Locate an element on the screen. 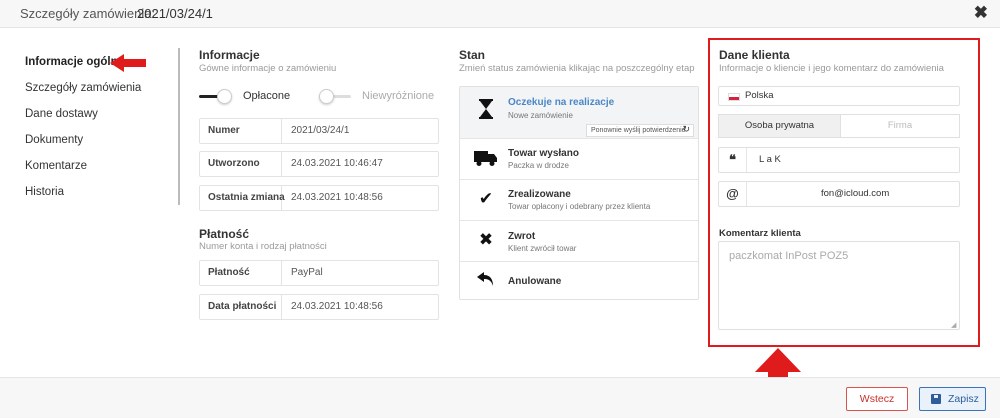 This screenshot has width=1000, height=418. field-value: 24.03.2021 10:46:47 is located at coordinates (337, 163).